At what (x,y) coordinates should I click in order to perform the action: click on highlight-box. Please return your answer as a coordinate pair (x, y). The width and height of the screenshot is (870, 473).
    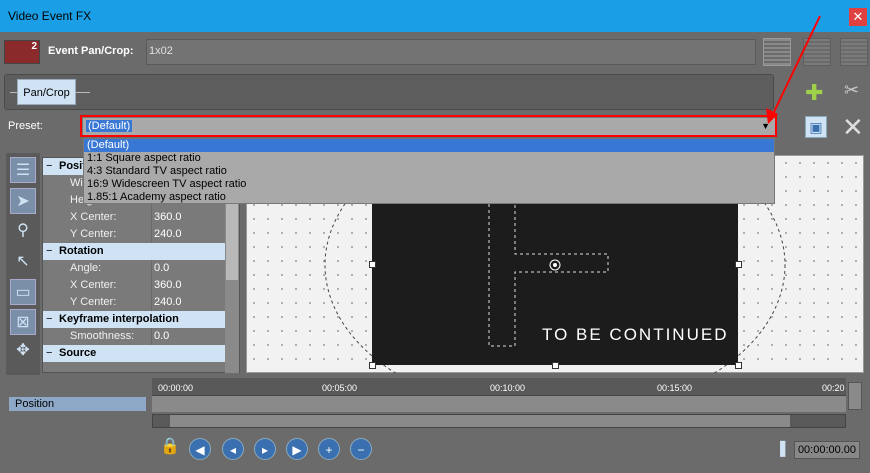
    Looking at the image, I should click on (428, 126).